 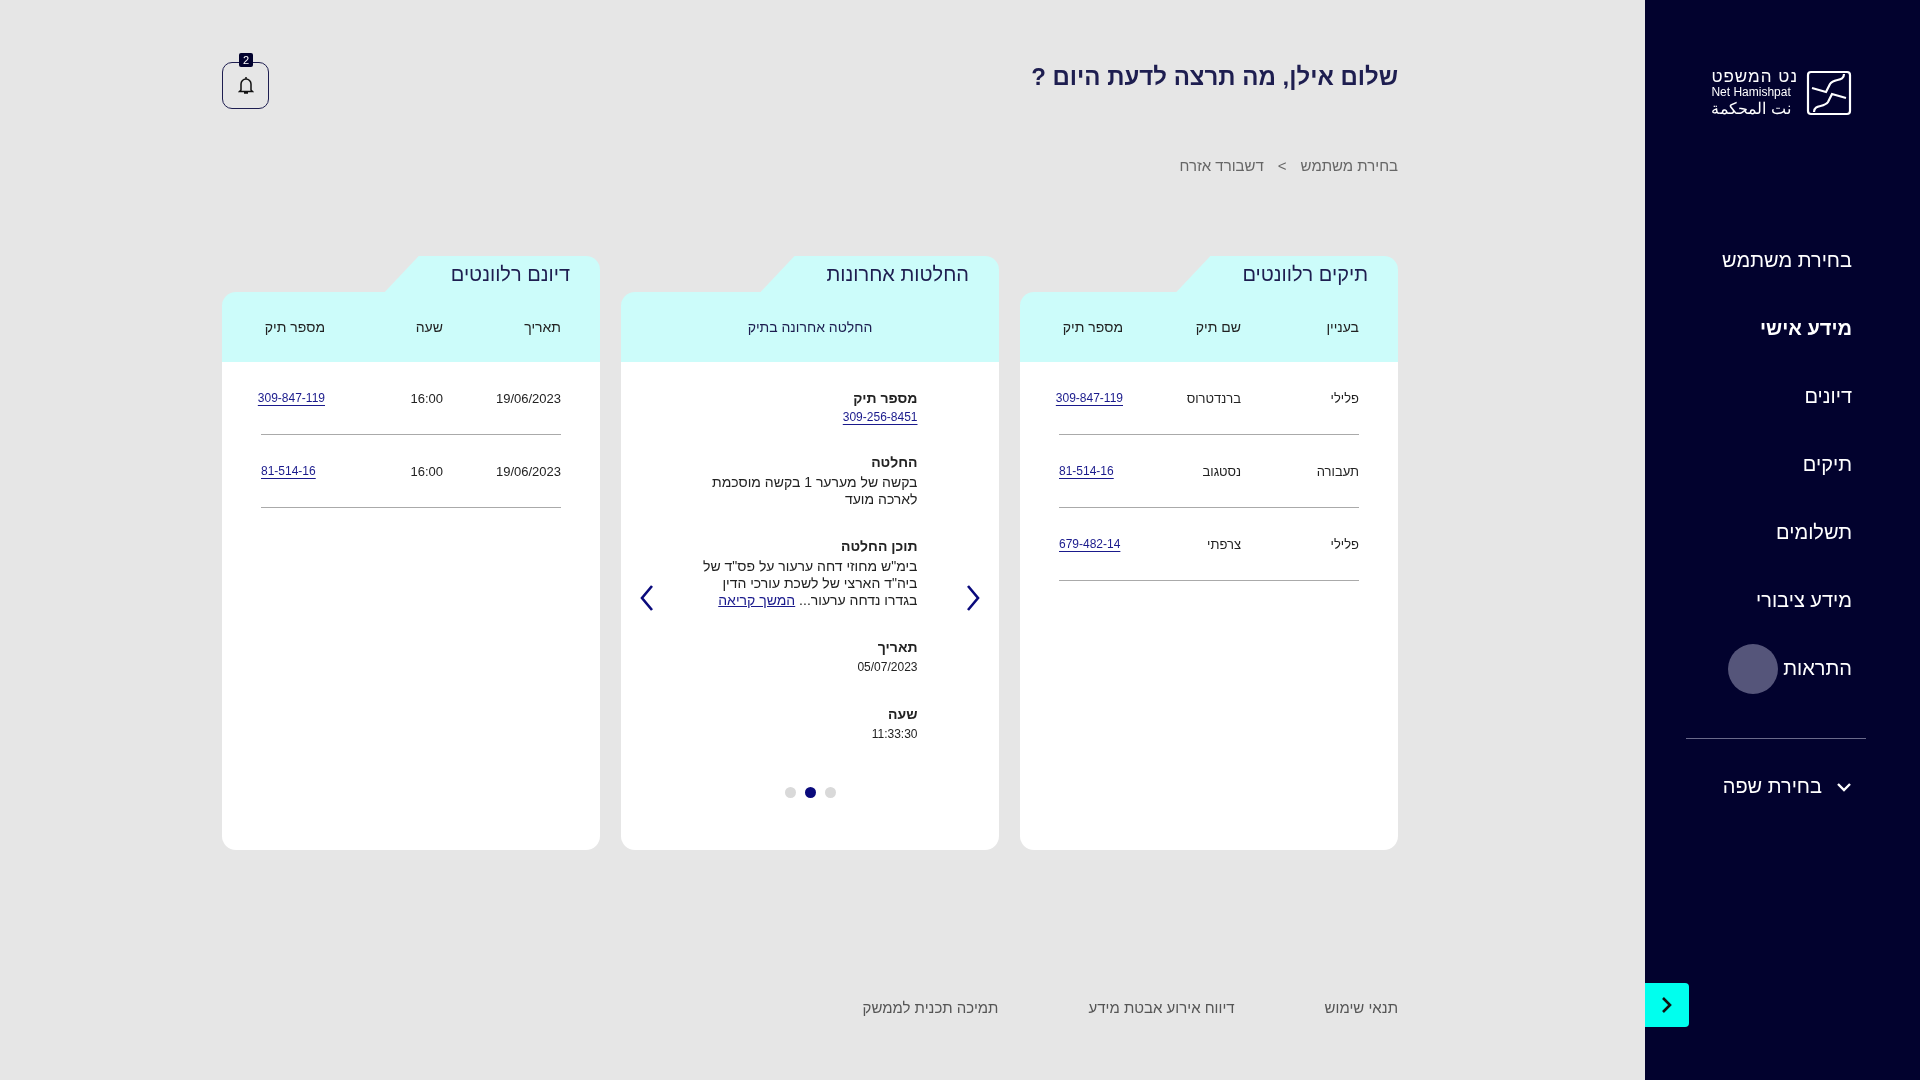 I want to click on nav-item: בחירת משתמש, so click(x=1787, y=260).